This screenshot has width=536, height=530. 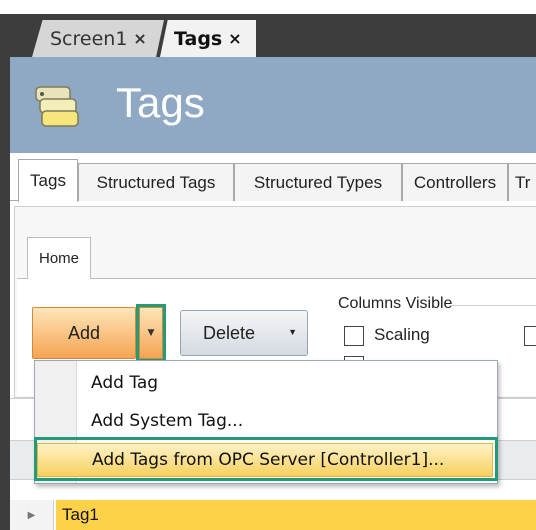 I want to click on table-row: ▶ Tag1, so click(x=273, y=515).